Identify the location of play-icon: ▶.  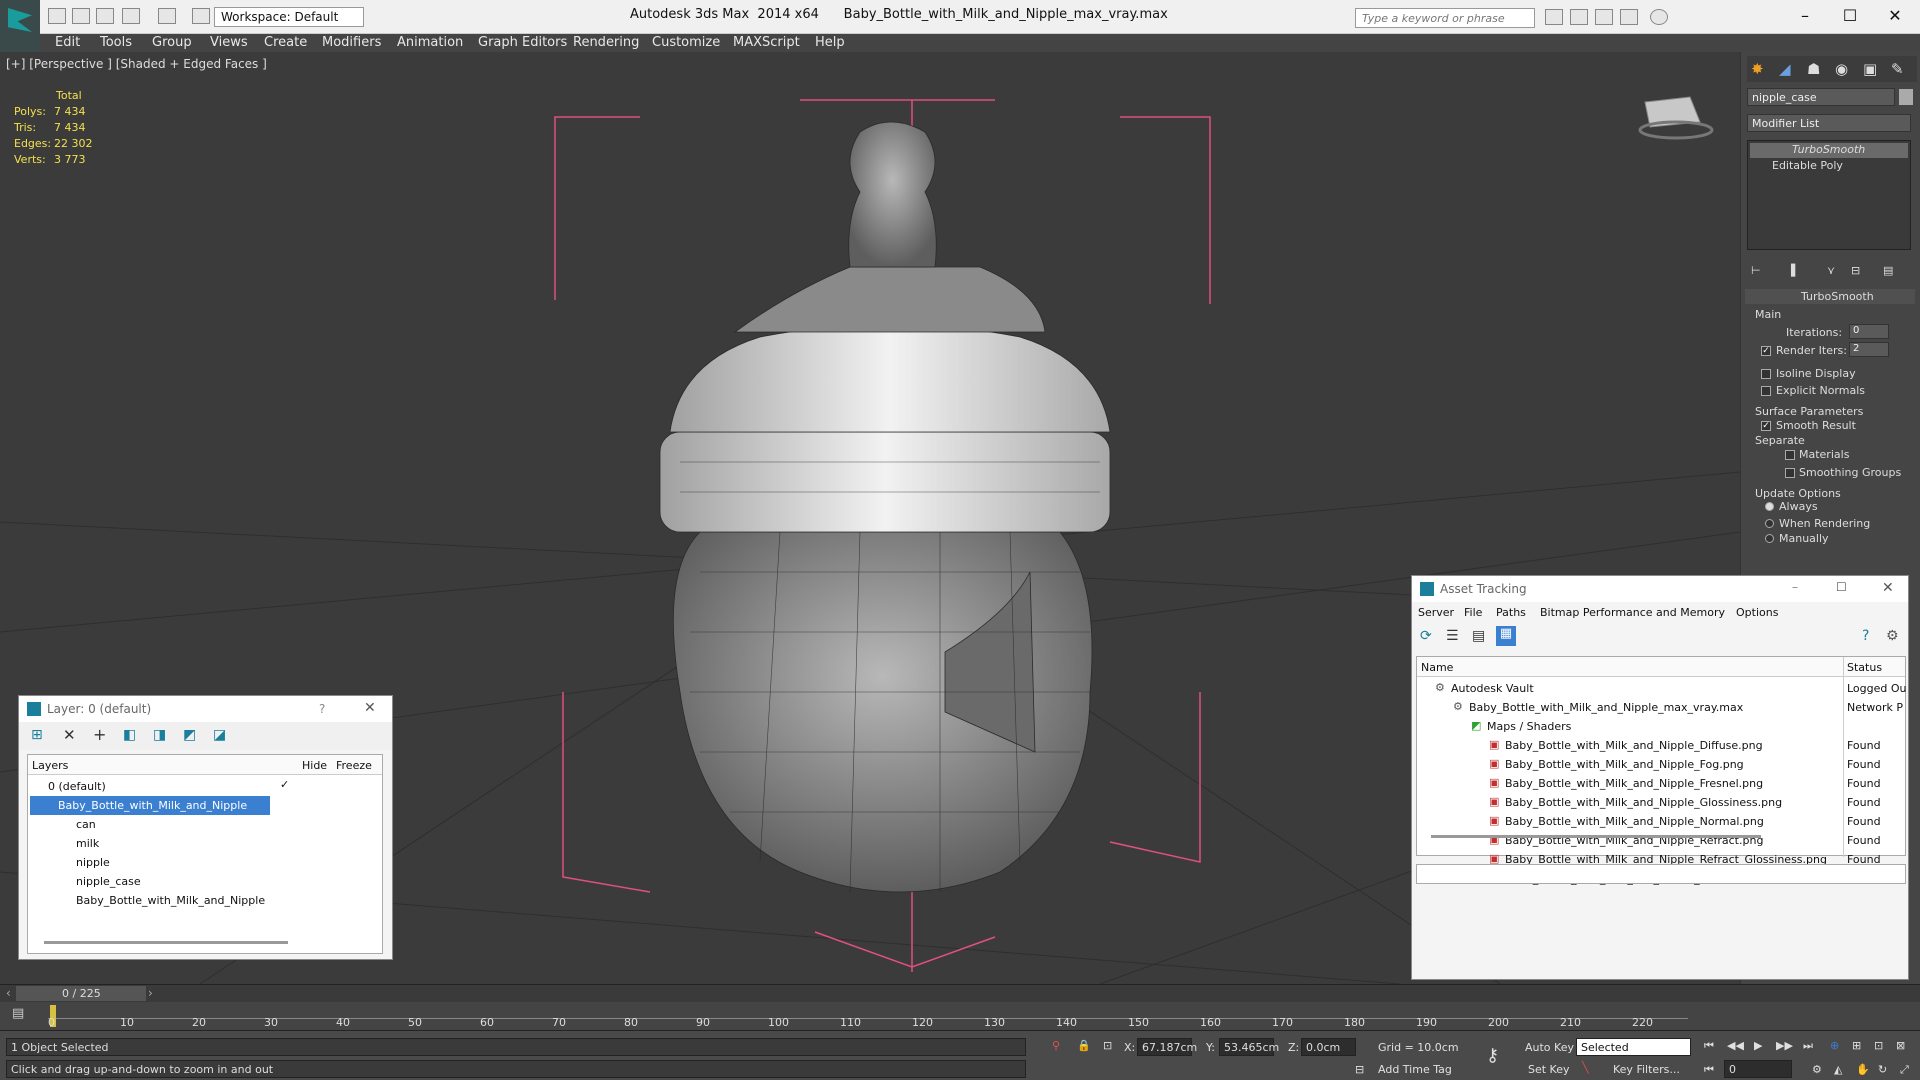
(1758, 1045).